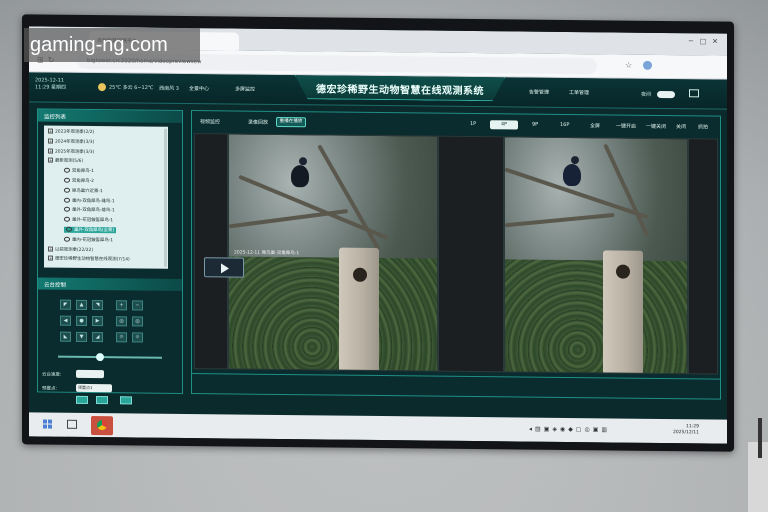  I want to click on camera-tree-item: 巢内-花冠皱盔犀鸟-1, so click(89, 240).